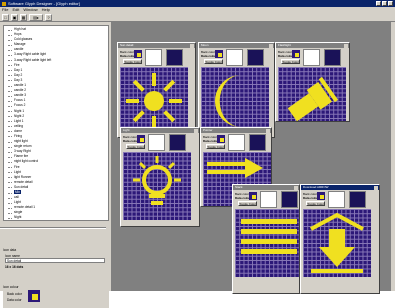 The width and height of the screenshot is (395, 308). I want to click on open-folder-button: ▣, so click(14, 17).